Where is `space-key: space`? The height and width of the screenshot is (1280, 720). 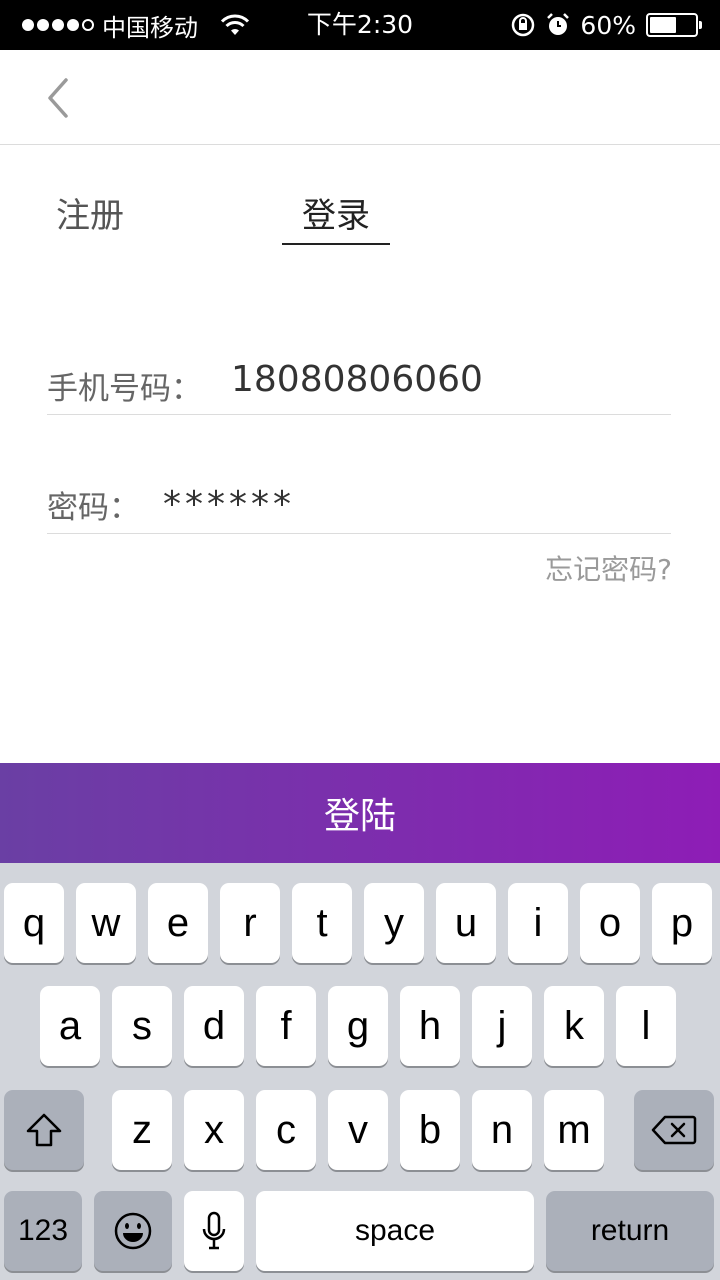
space-key: space is located at coordinates (395, 1231).